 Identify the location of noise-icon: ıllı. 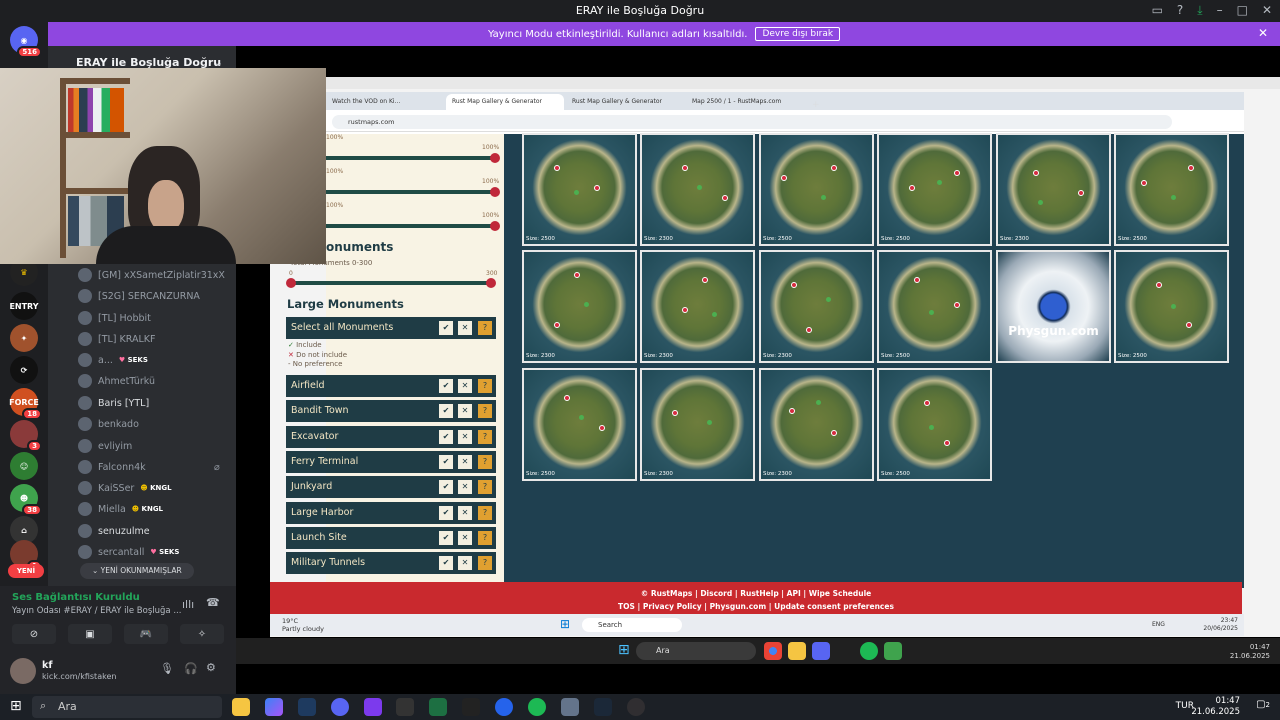
(188, 604).